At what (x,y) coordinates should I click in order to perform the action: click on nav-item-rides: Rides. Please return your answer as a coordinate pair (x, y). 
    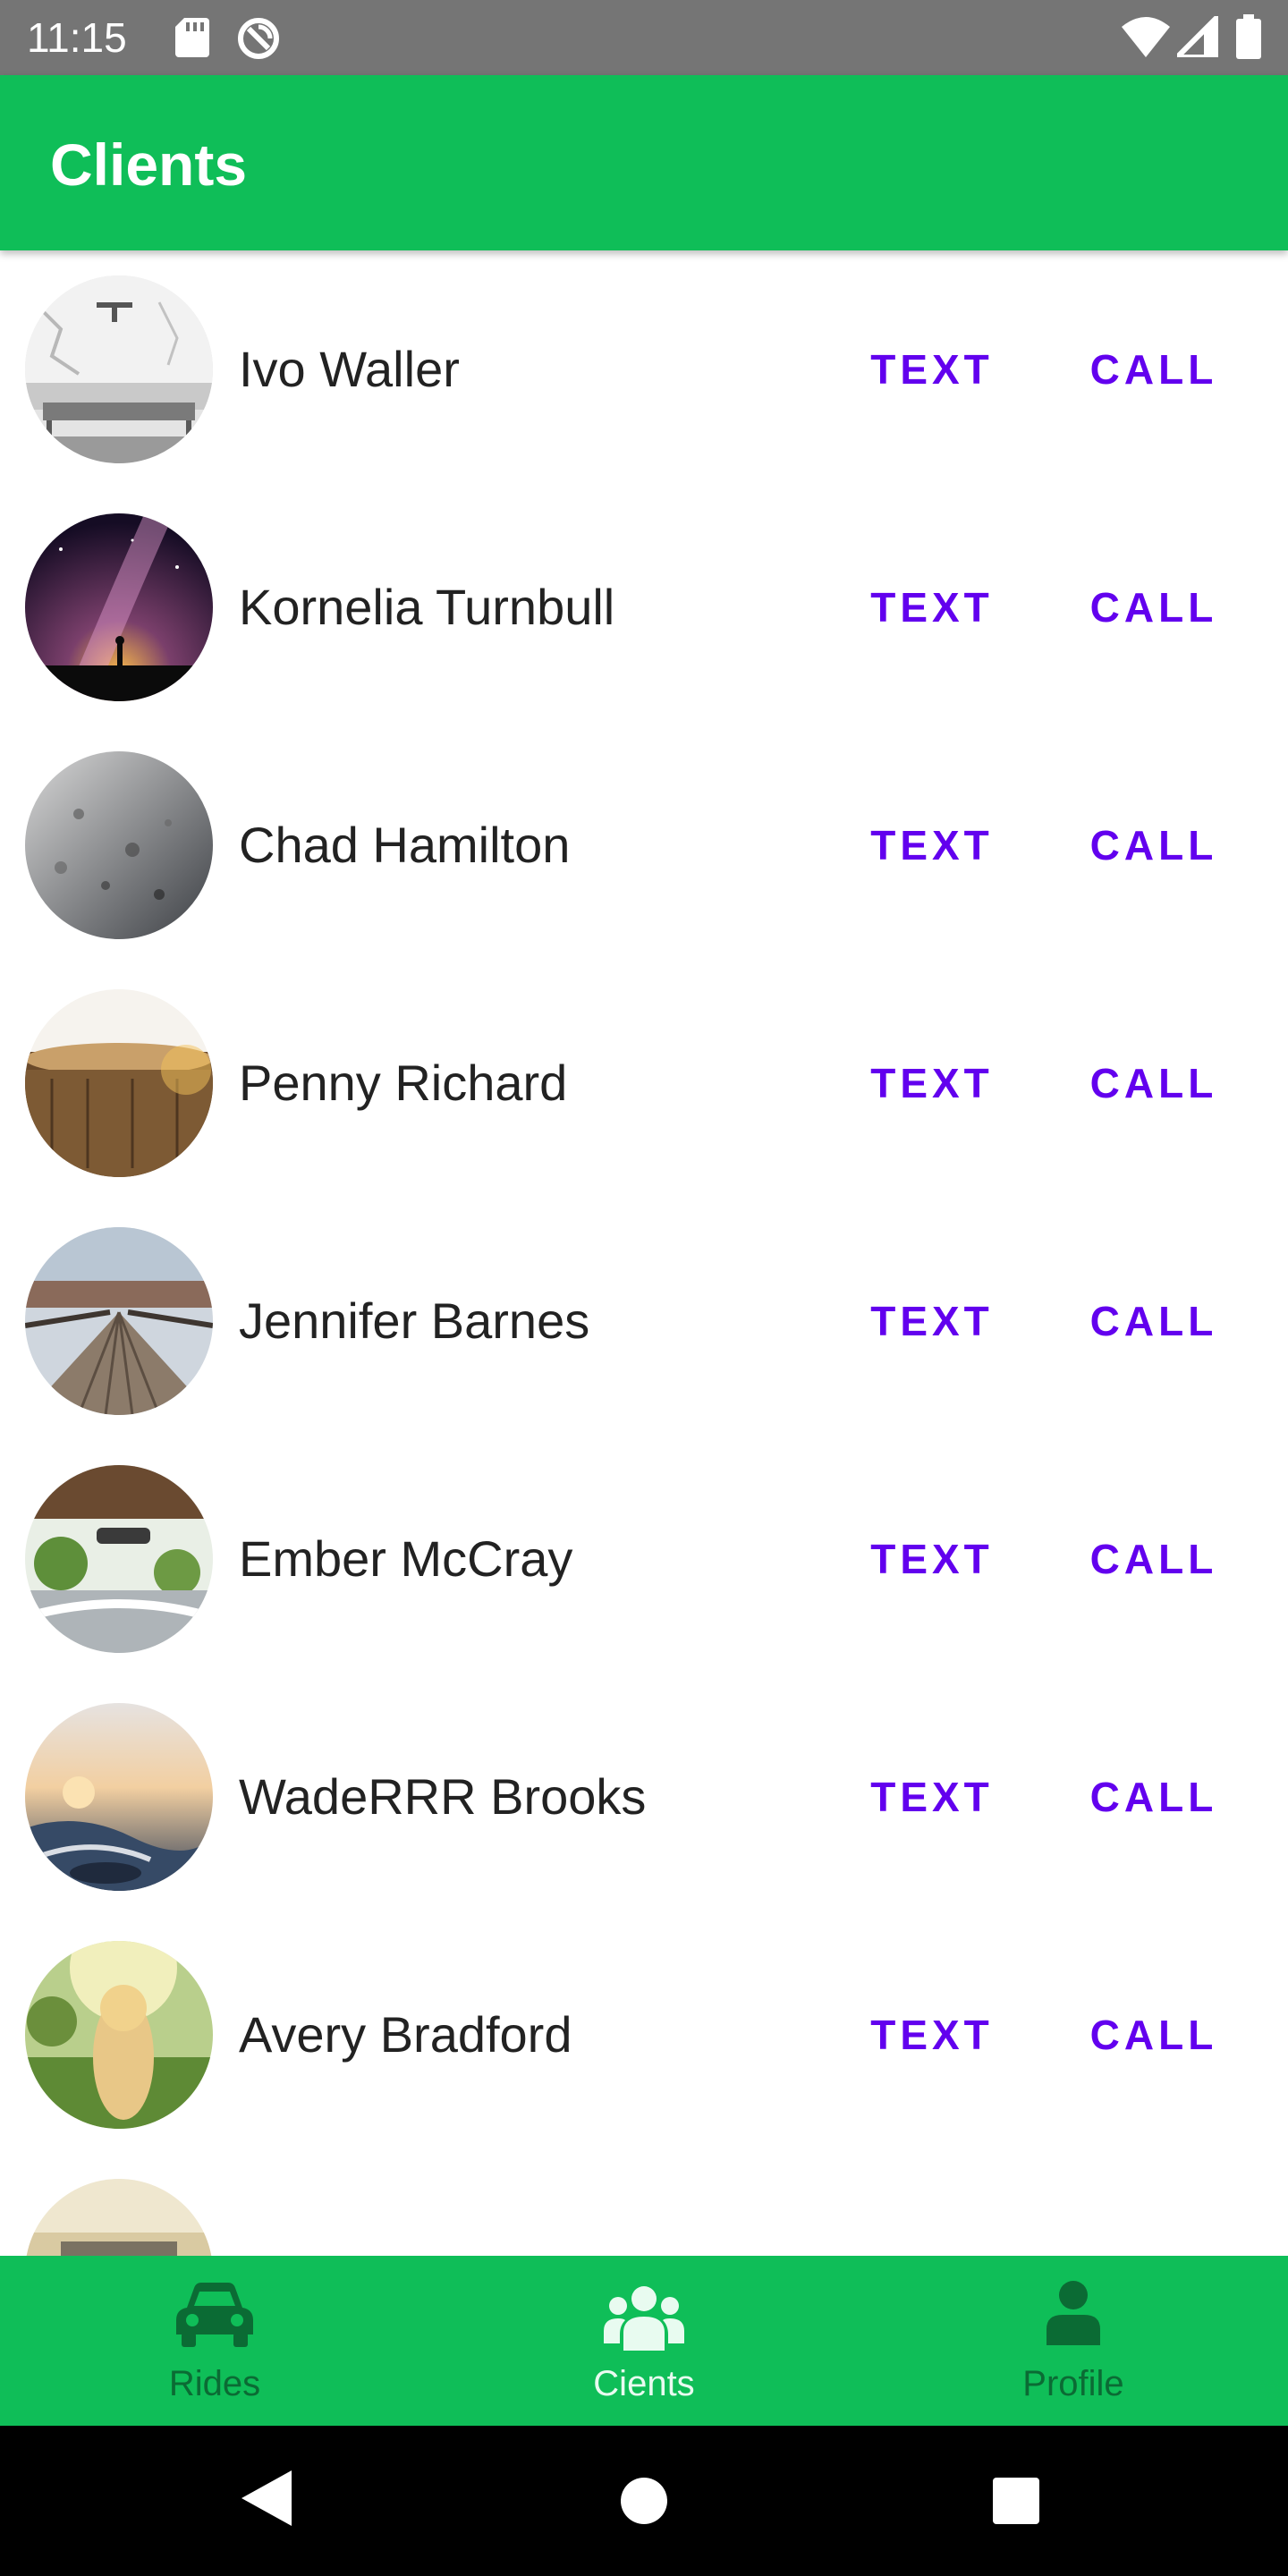
    Looking at the image, I should click on (214, 2341).